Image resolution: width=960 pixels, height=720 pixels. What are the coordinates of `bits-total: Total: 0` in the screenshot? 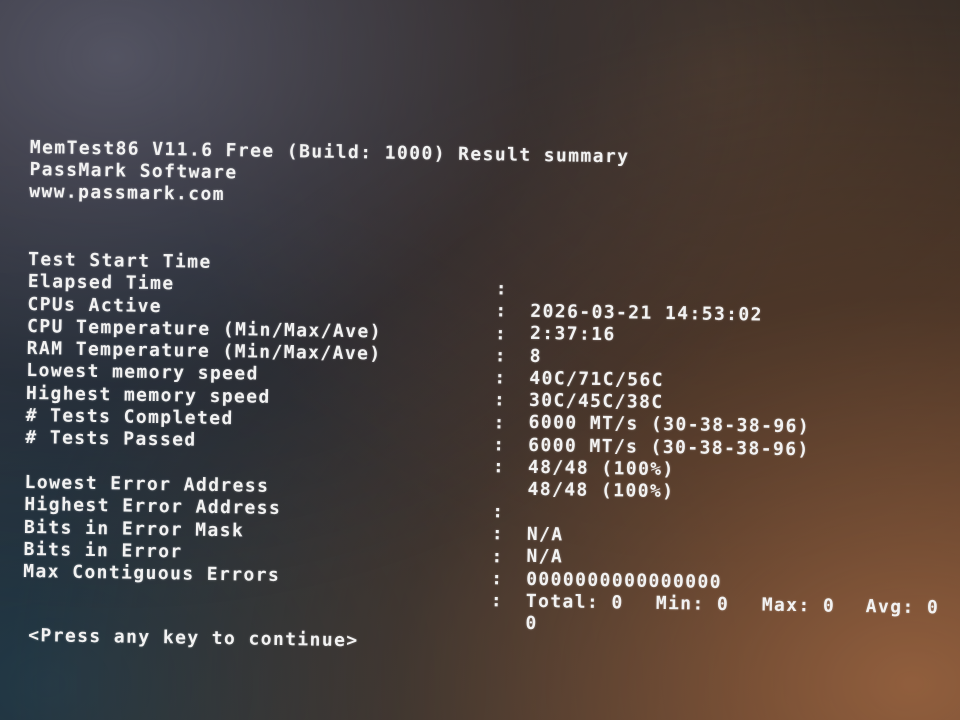 It's located at (574, 602).